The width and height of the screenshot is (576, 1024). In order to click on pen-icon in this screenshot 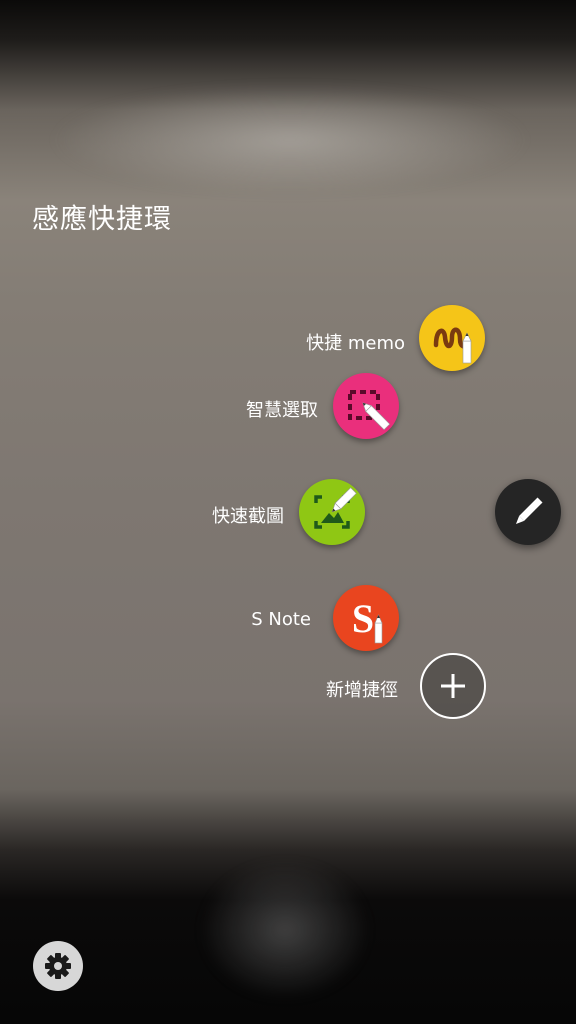, I will do `click(529, 511)`.